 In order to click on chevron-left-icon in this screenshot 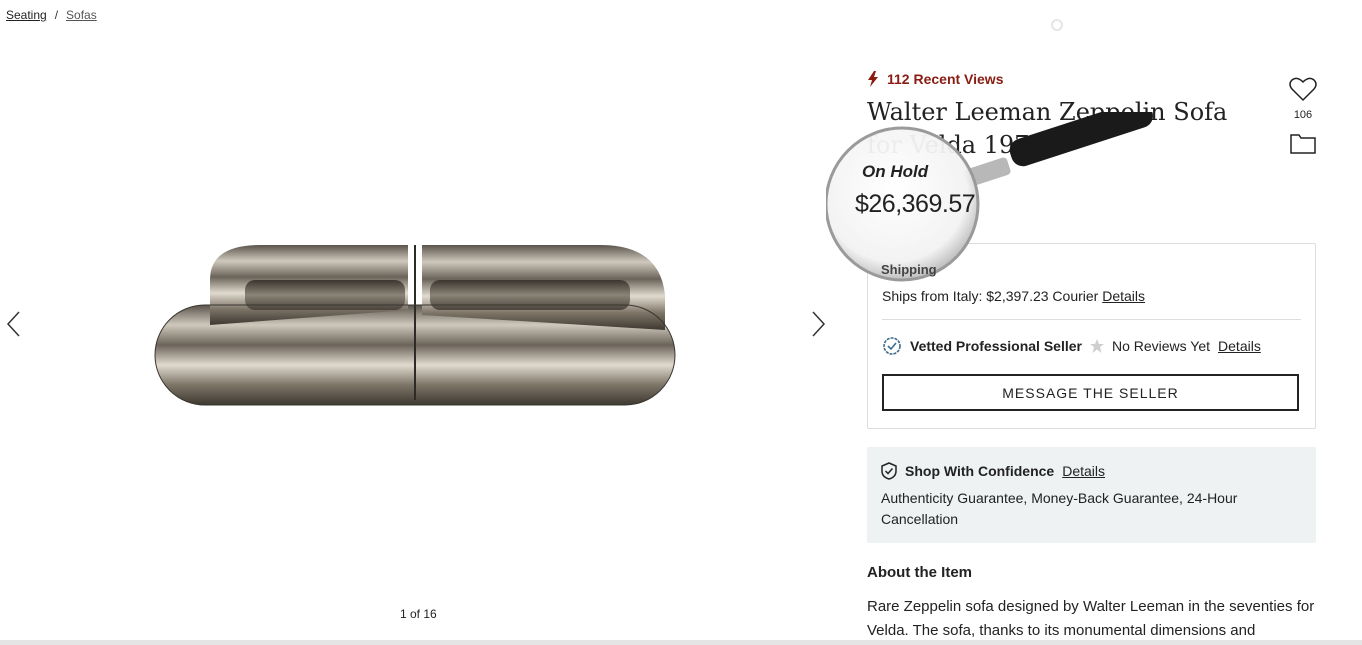, I will do `click(14, 324)`.